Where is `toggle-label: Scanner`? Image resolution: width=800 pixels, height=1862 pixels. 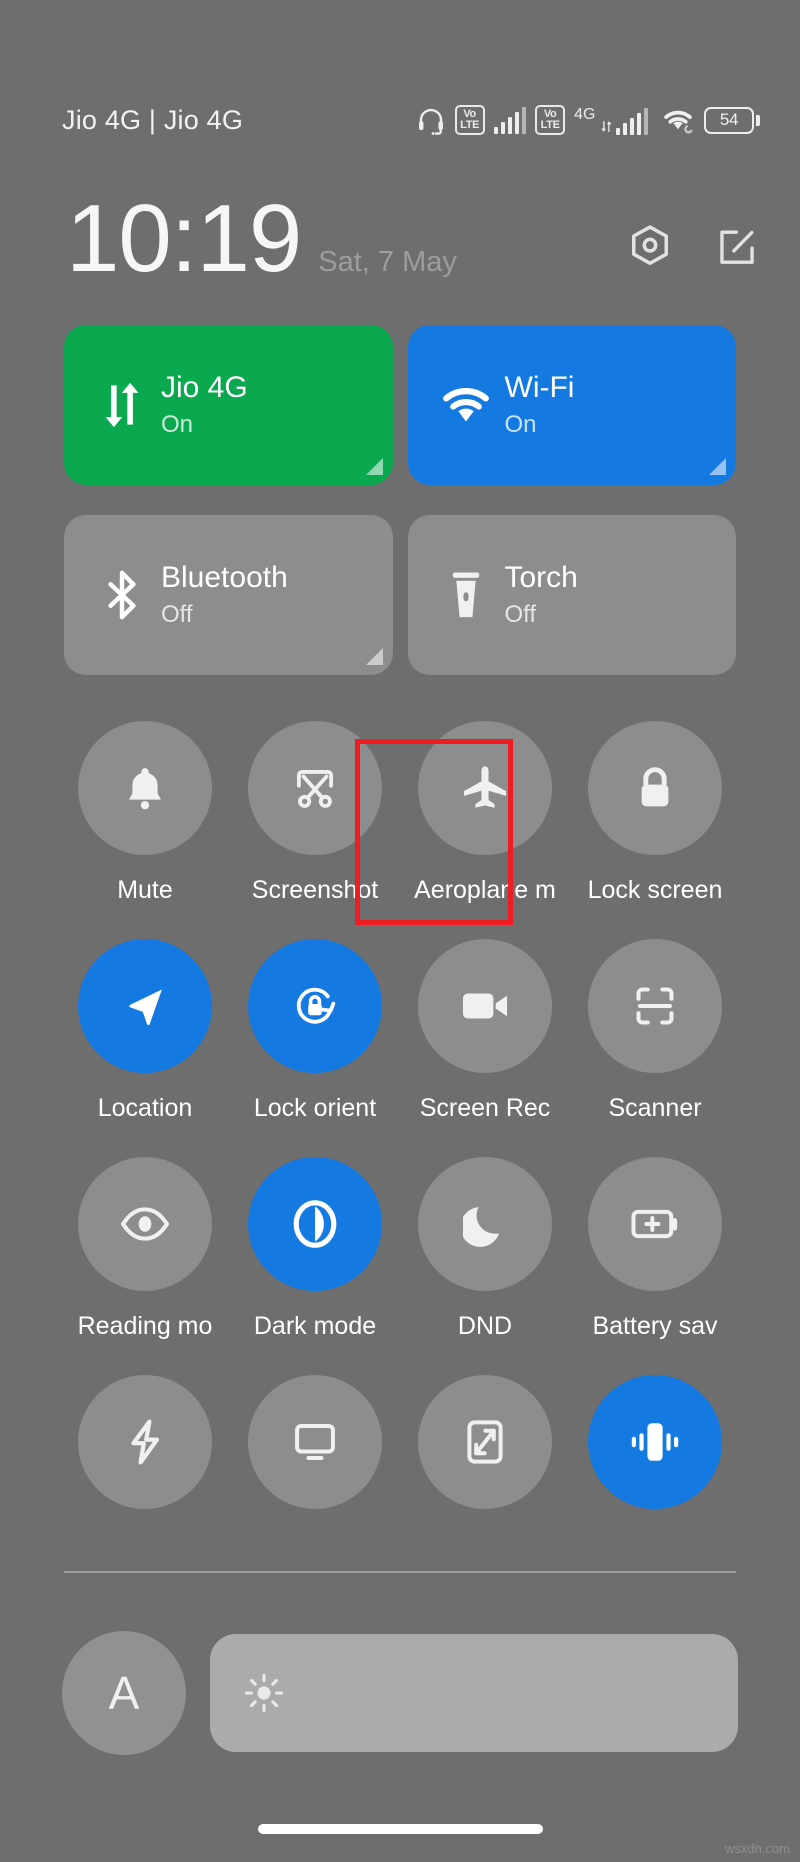 toggle-label: Scanner is located at coordinates (655, 1108).